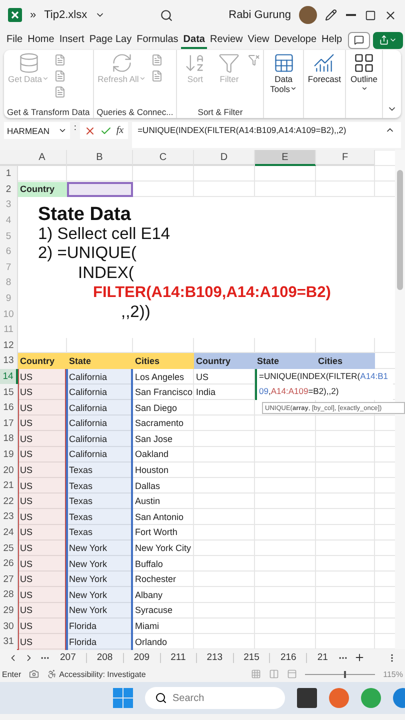  I want to click on row-number: 28, so click(9, 595).